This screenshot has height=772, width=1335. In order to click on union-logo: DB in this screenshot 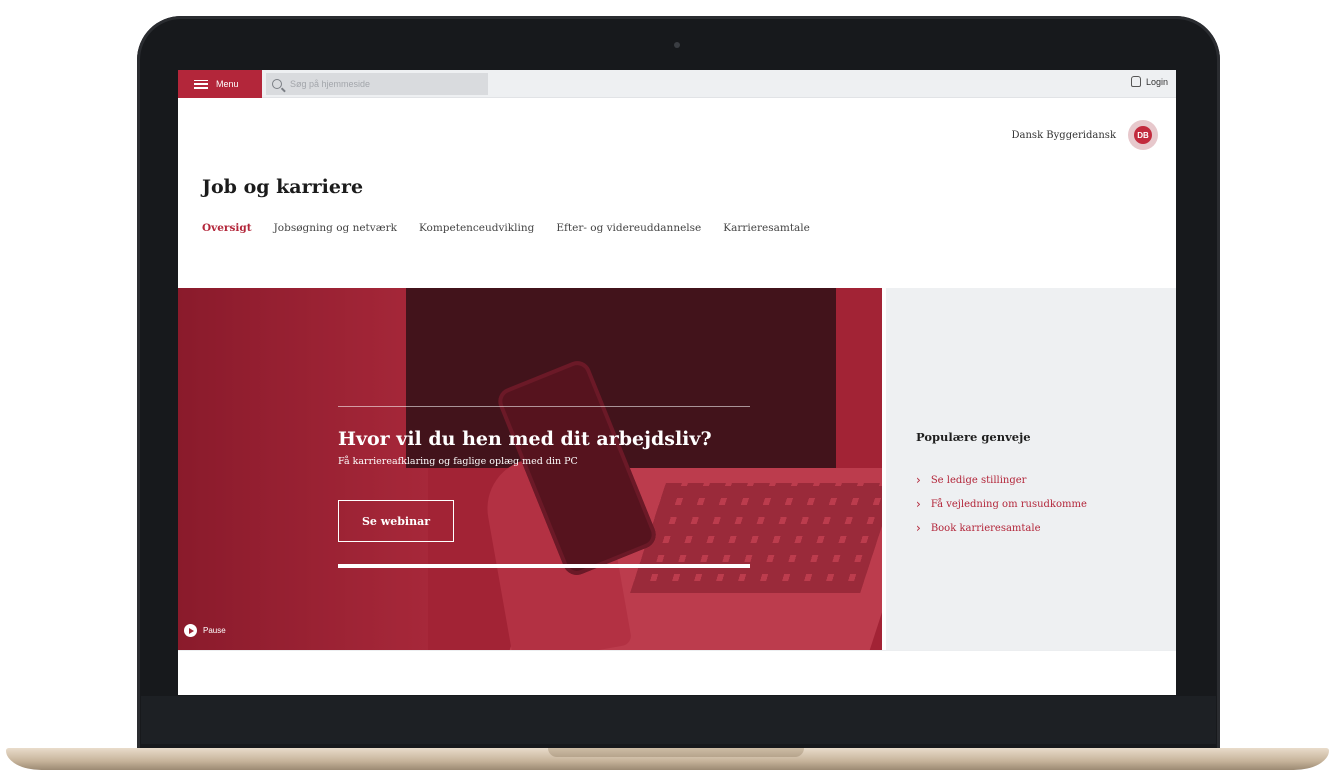, I will do `click(1143, 135)`.